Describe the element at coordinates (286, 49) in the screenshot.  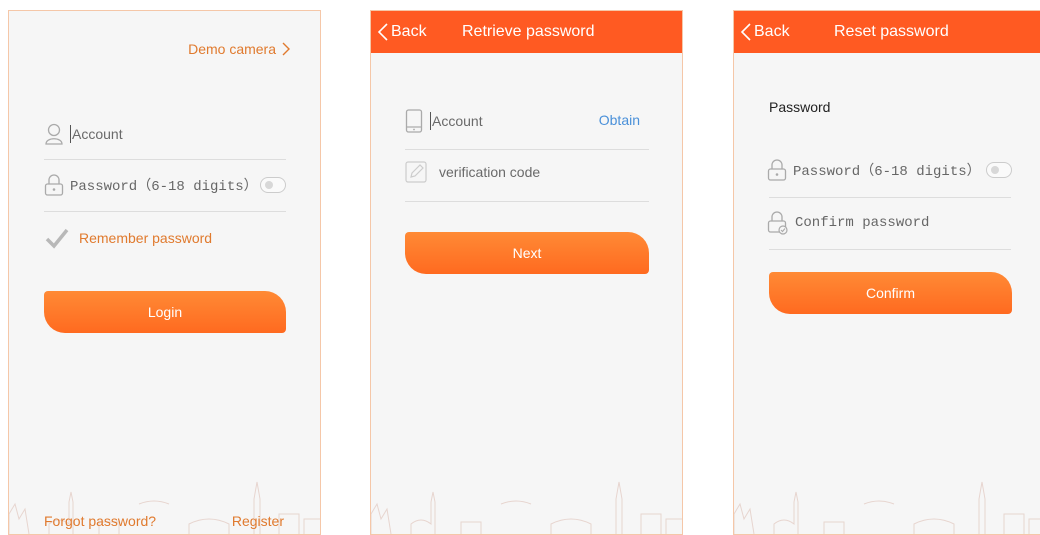
I see `chevron-right-icon` at that location.